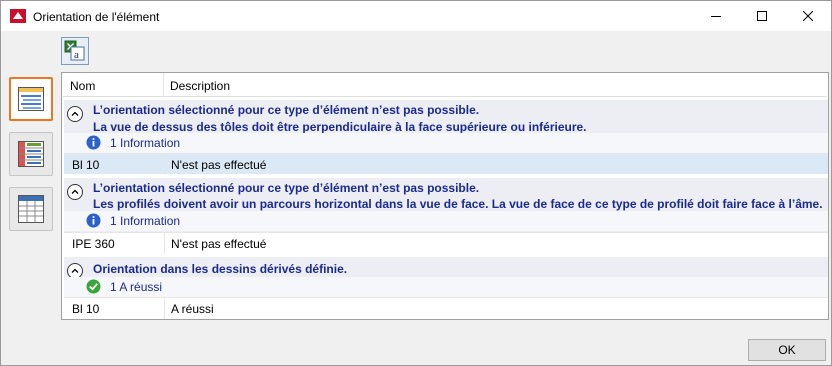 The image size is (832, 366). Describe the element at coordinates (18, 16) in the screenshot. I see `hicad-logo-icon` at that location.